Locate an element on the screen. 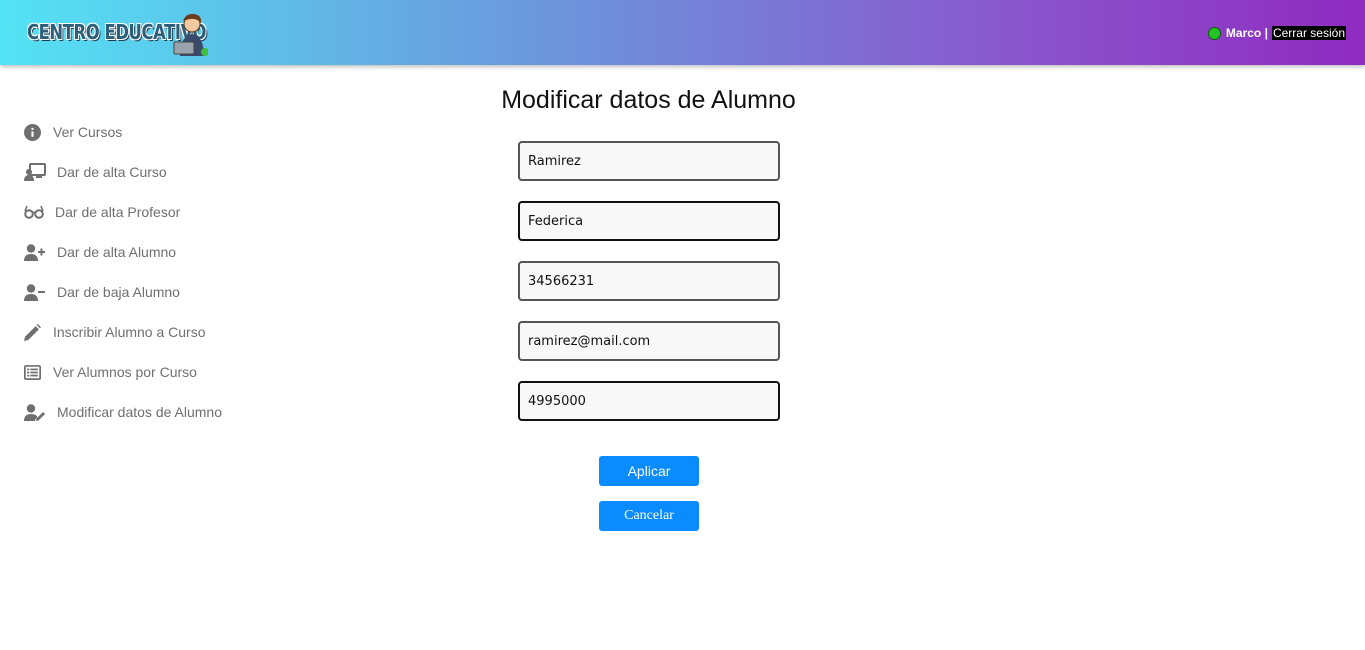  sidebar-item-alta-alumno: Dar de alta Alumno is located at coordinates (154, 252).